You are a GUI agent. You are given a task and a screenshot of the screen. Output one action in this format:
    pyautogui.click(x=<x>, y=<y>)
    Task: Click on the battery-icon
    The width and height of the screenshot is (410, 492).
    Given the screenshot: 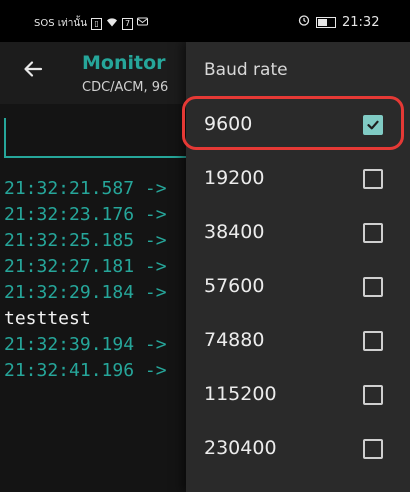 What is the action you would take?
    pyautogui.click(x=326, y=22)
    